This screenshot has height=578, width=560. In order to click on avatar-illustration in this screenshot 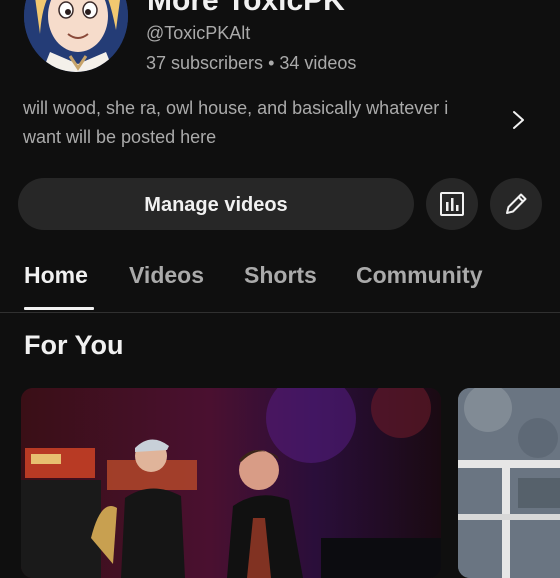, I will do `click(76, 36)`.